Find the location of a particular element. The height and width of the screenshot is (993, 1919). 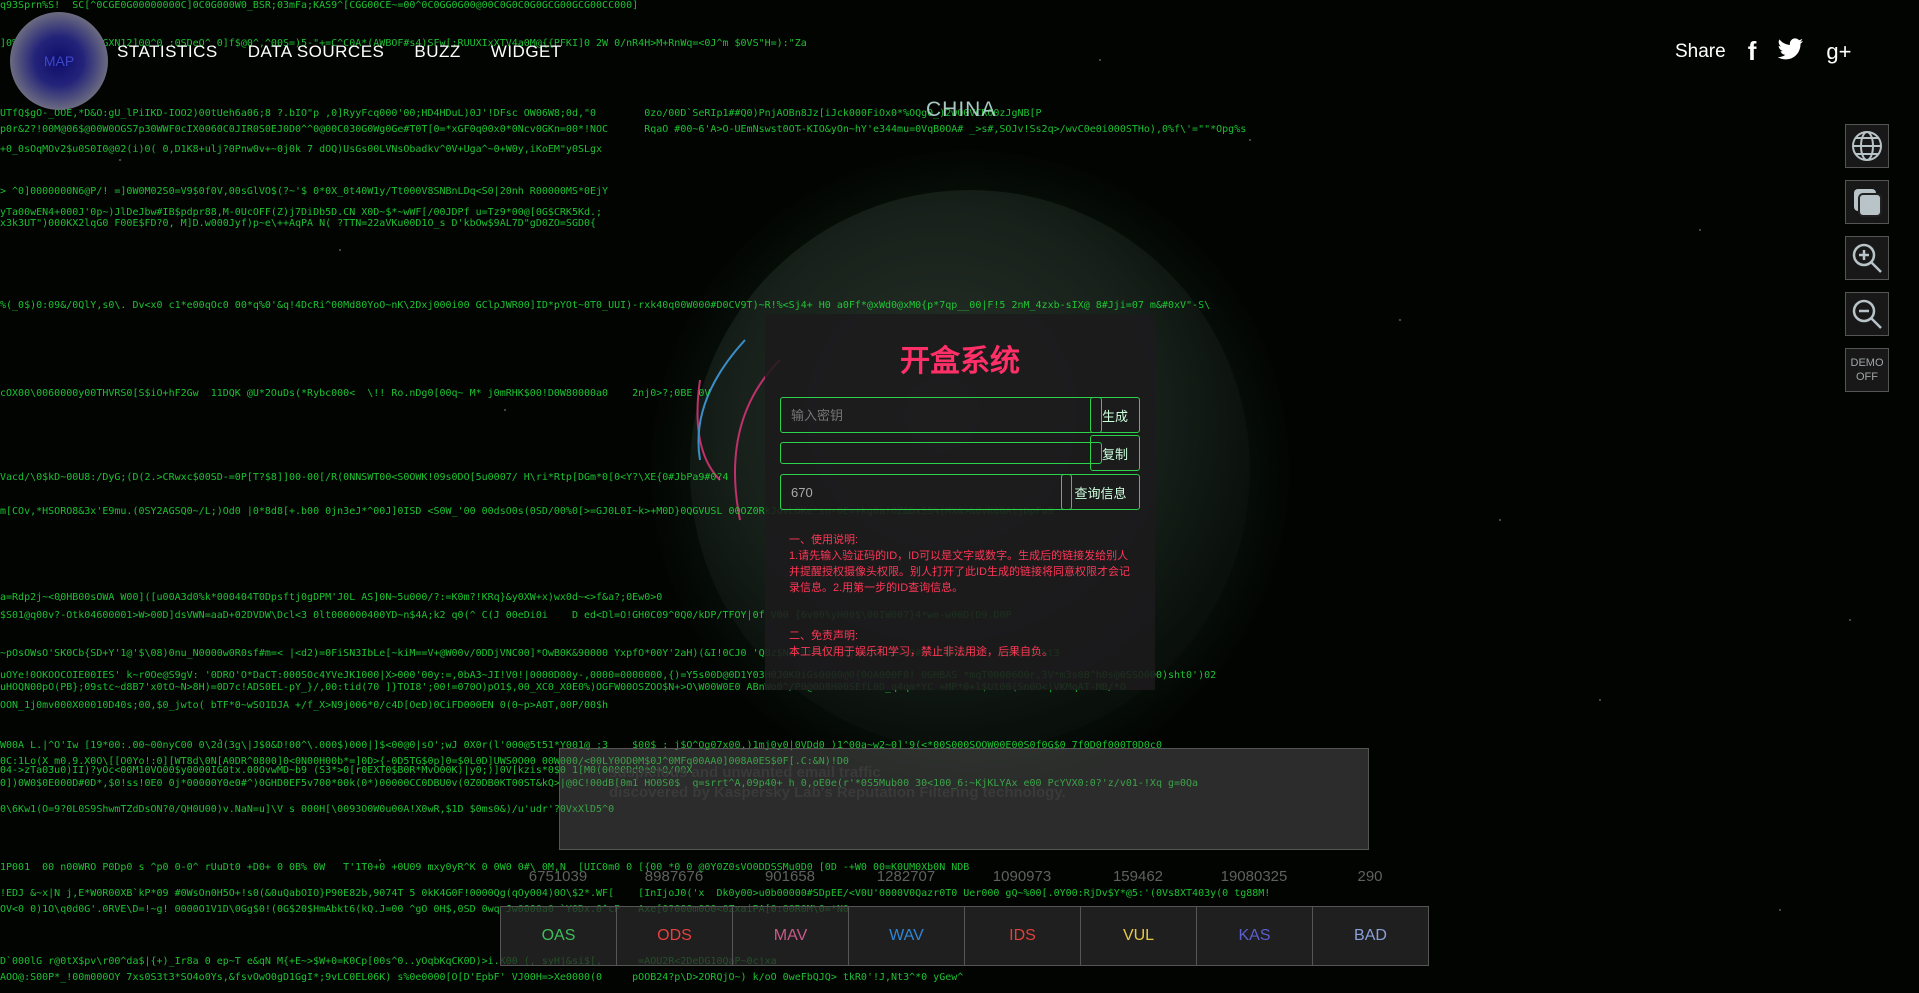

count-ids: 1090973 is located at coordinates (1022, 876).